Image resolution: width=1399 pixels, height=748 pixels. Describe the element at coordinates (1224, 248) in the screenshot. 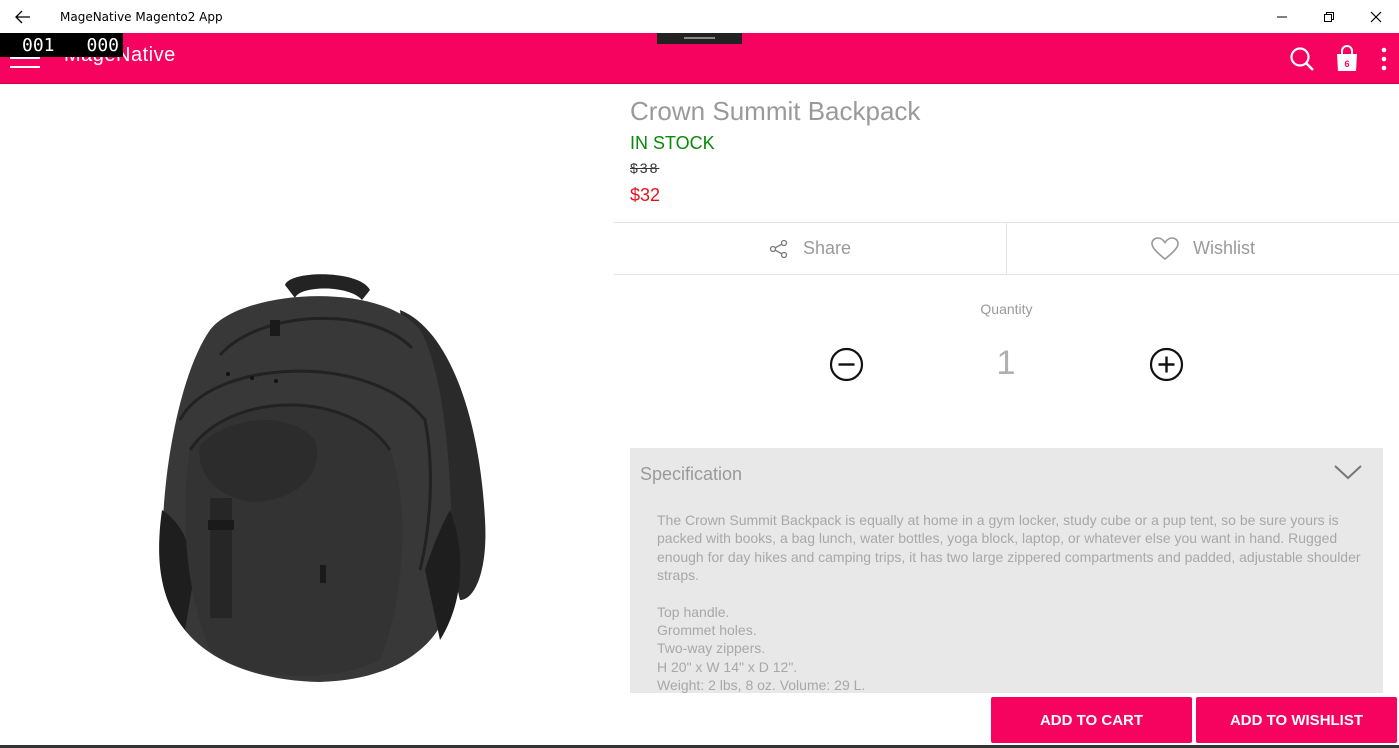

I see `wishlist-label: Wishlist` at that location.